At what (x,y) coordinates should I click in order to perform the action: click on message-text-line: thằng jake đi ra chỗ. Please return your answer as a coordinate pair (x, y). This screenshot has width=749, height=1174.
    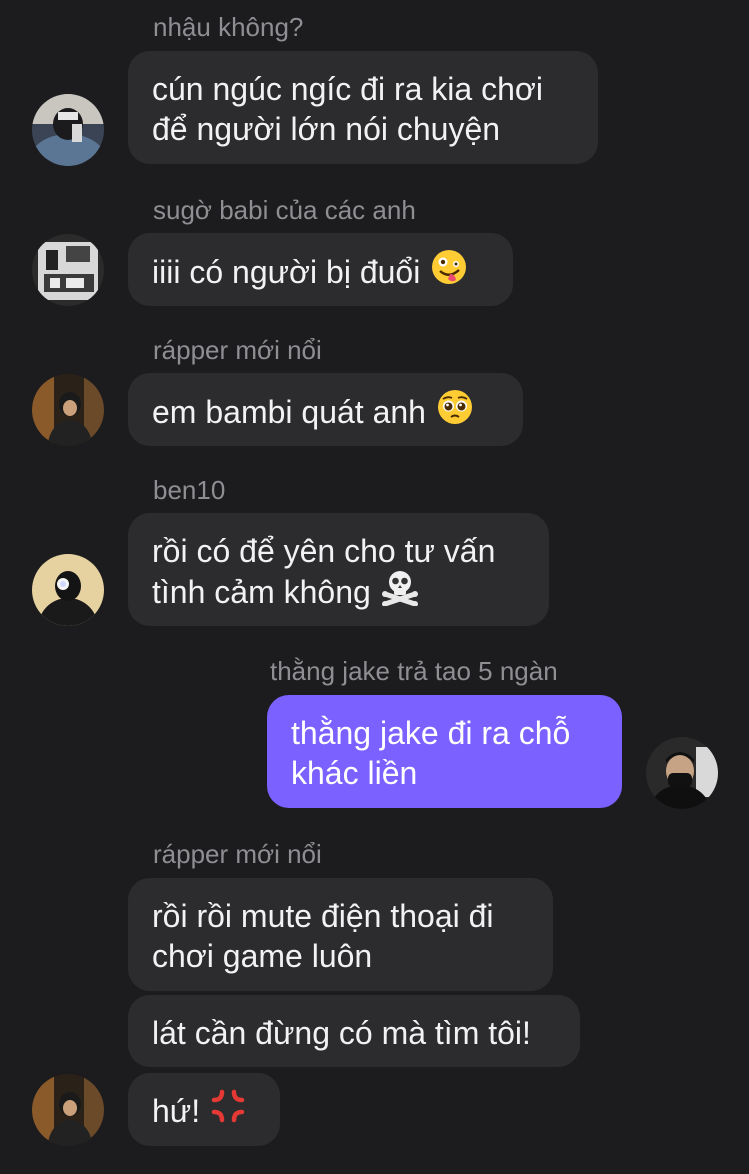
    Looking at the image, I should click on (431, 733).